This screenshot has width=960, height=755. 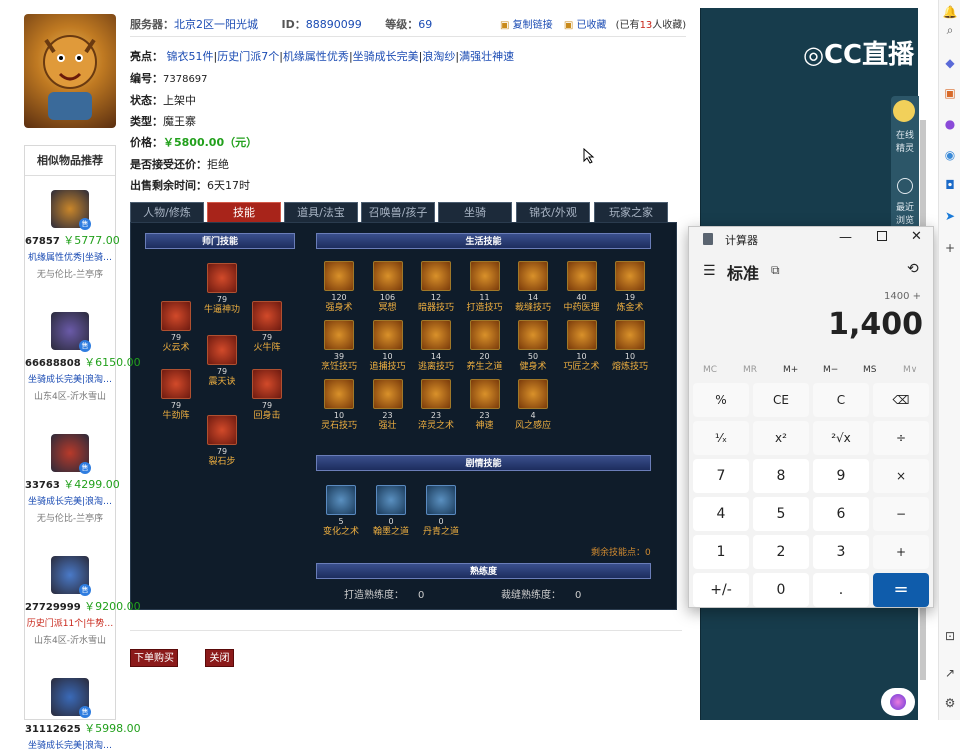 I want to click on search-icon: ⌕, so click(x=950, y=30).